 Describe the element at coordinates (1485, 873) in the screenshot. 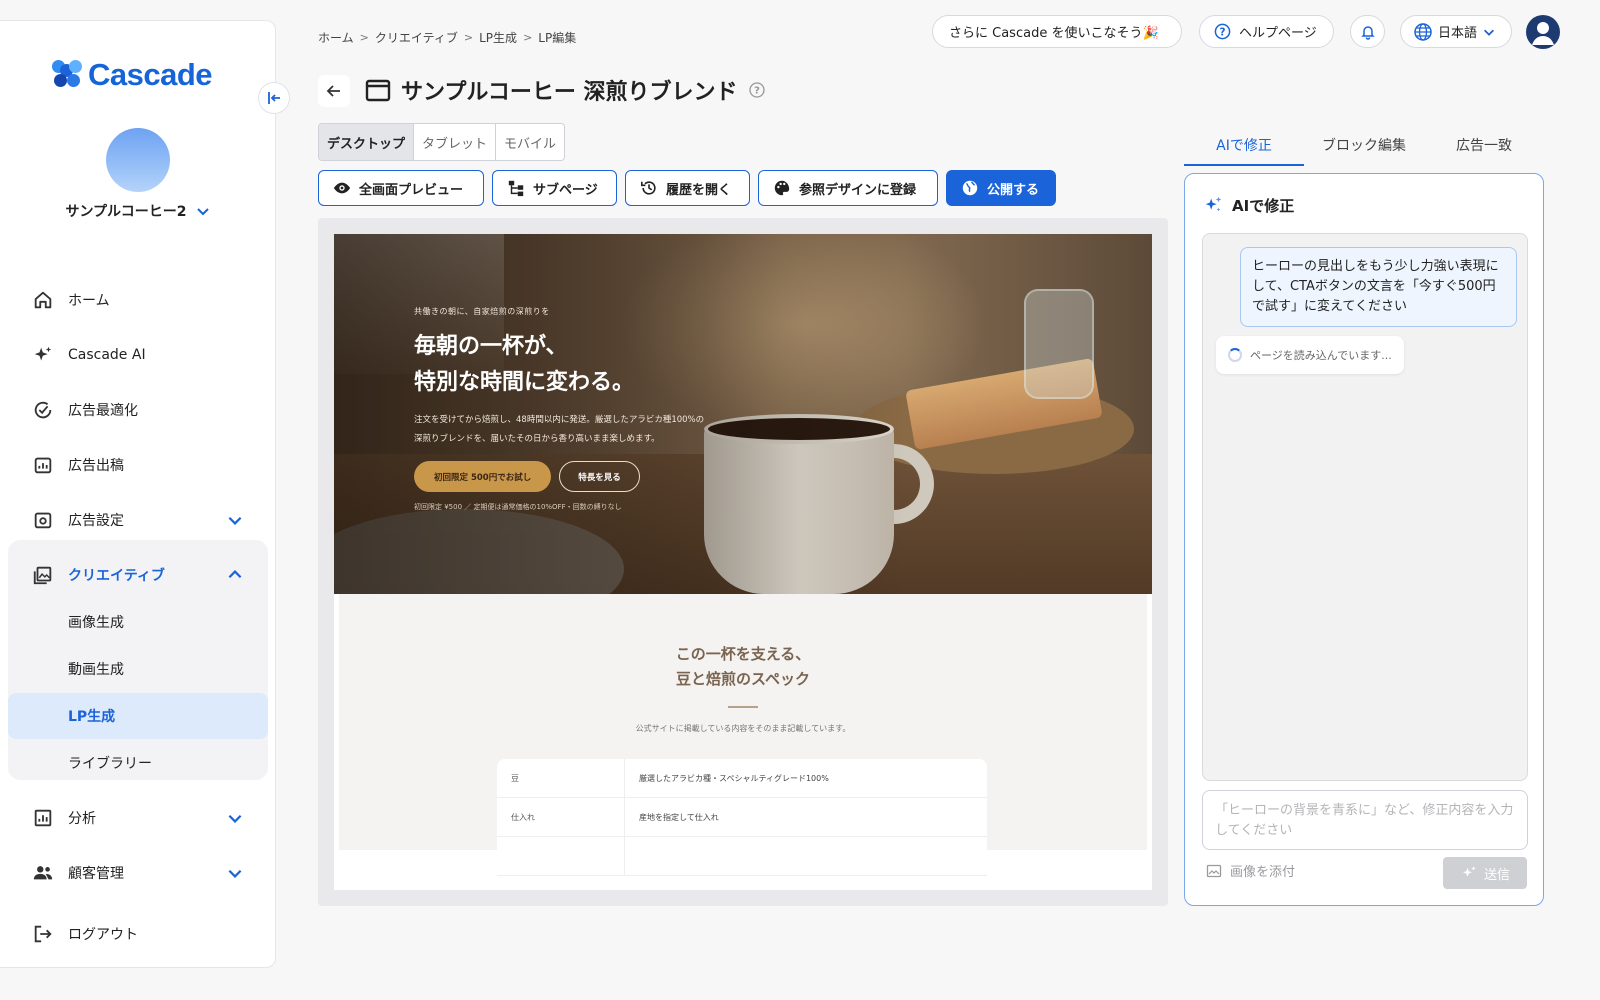

I see `send-button: 送信` at that location.